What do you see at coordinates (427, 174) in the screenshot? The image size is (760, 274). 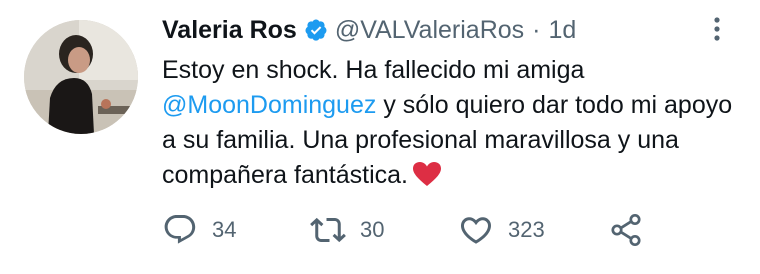 I see `red-heart-emoji-icon` at bounding box center [427, 174].